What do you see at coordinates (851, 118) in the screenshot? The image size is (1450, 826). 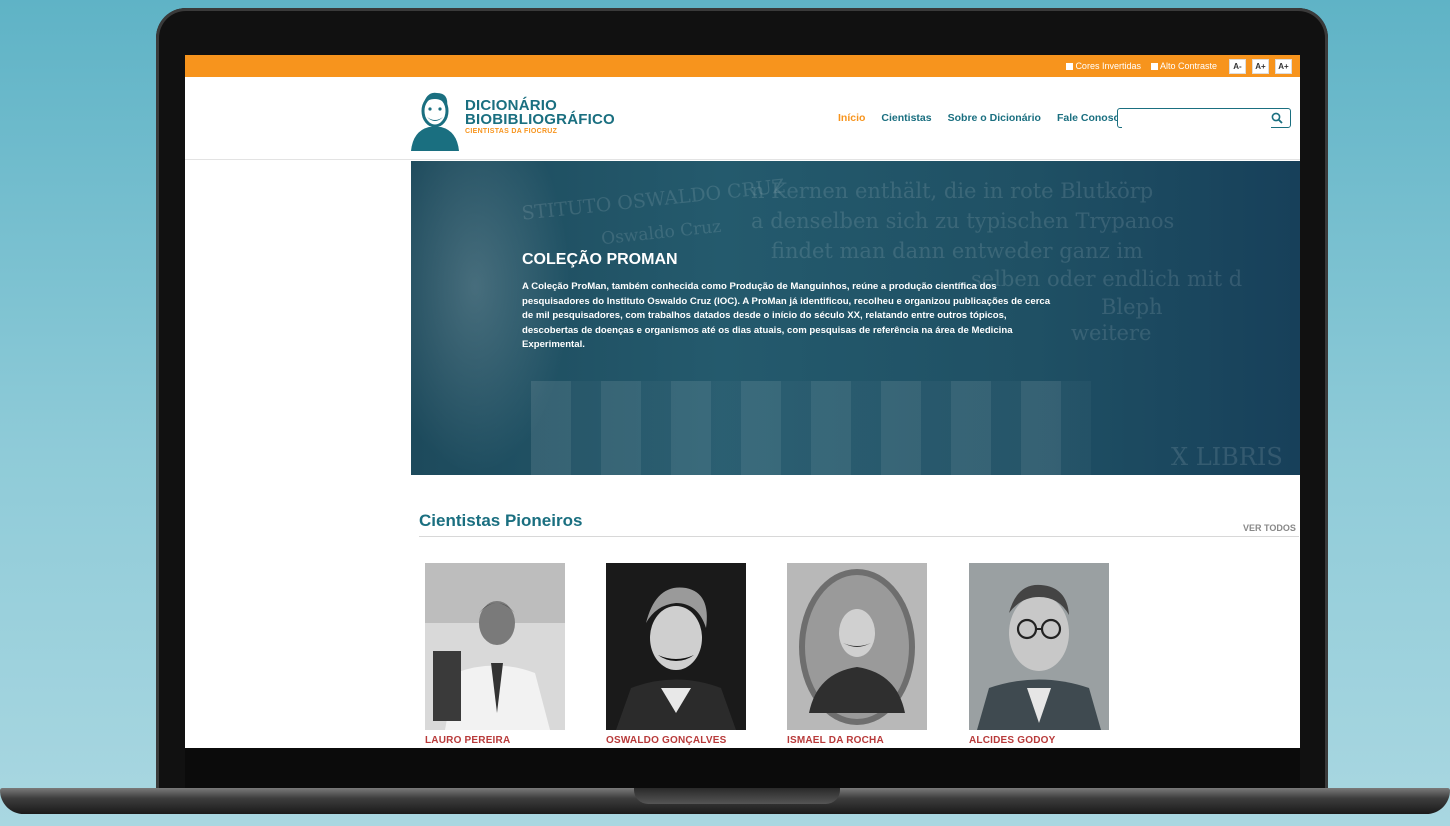 I see `nav-item-inicio: Início` at bounding box center [851, 118].